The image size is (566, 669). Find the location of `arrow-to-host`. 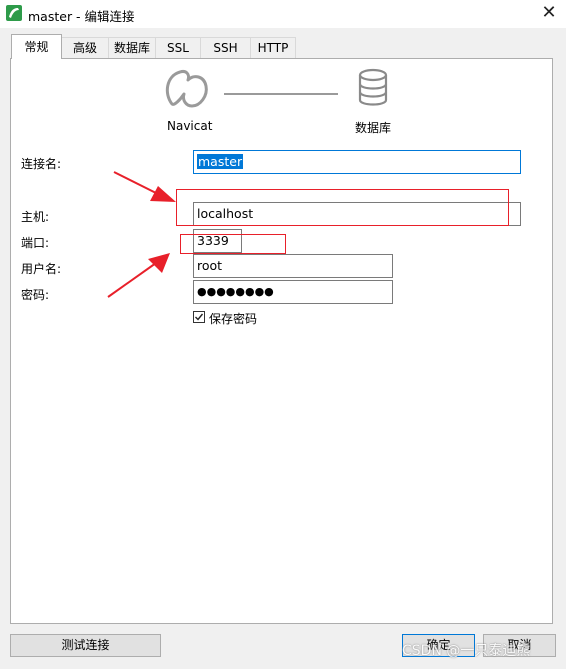

arrow-to-host is located at coordinates (144, 186).